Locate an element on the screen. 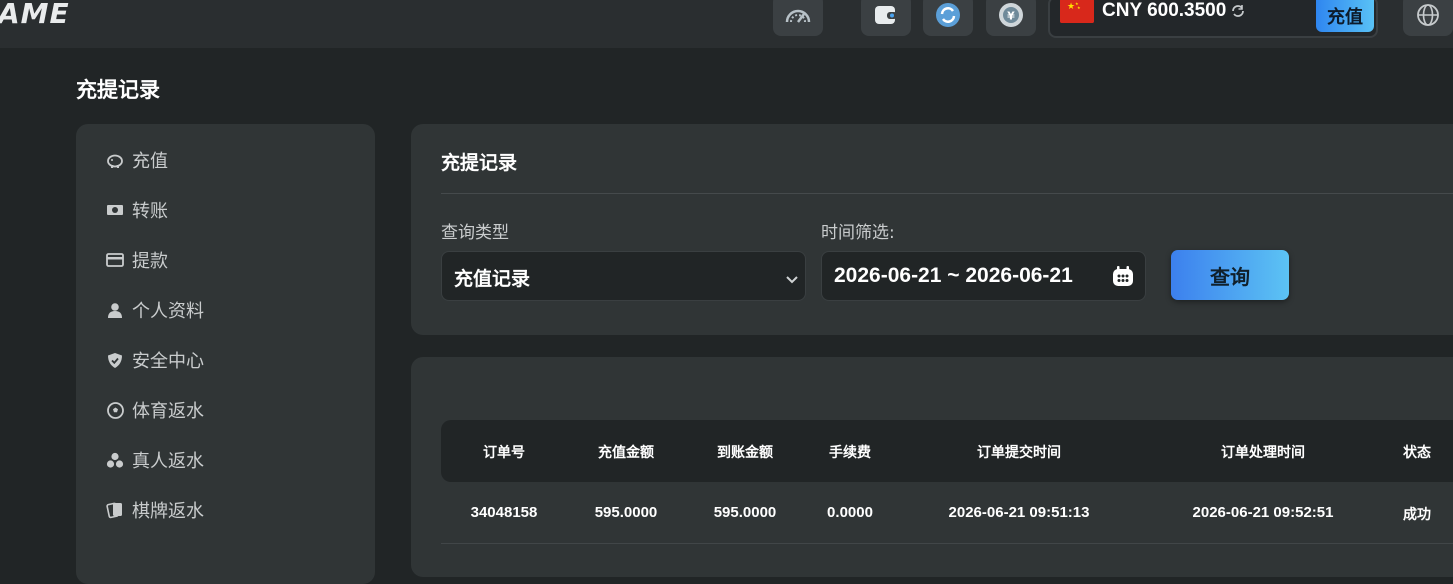 This screenshot has height=584, width=1453. sidebar-item-sports-rebate: 体育返水 is located at coordinates (155, 410).